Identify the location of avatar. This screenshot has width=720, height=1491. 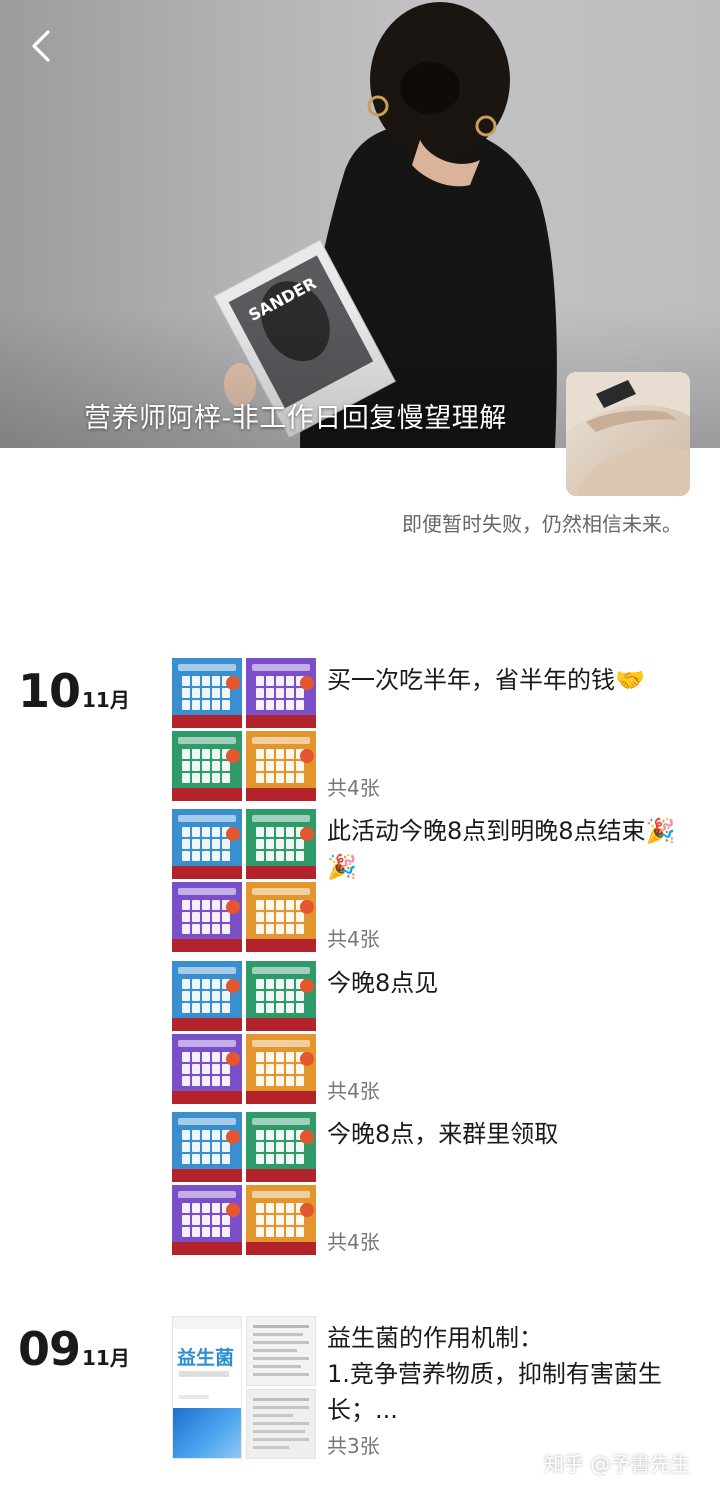
(628, 434).